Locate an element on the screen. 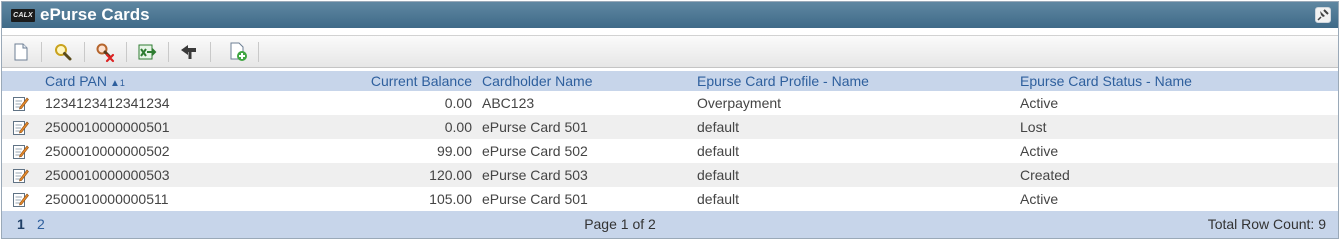 This screenshot has height=240, width=1340. new-button is located at coordinates (21, 52).